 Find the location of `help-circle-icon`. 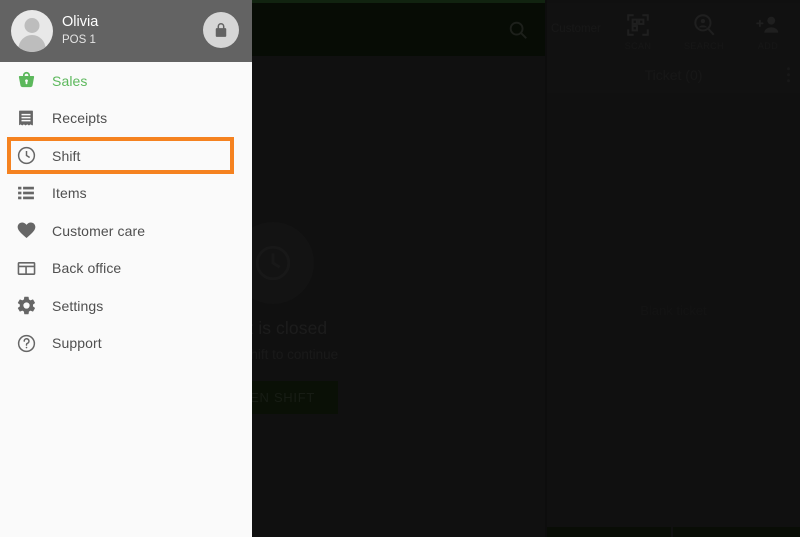

help-circle-icon is located at coordinates (26, 343).